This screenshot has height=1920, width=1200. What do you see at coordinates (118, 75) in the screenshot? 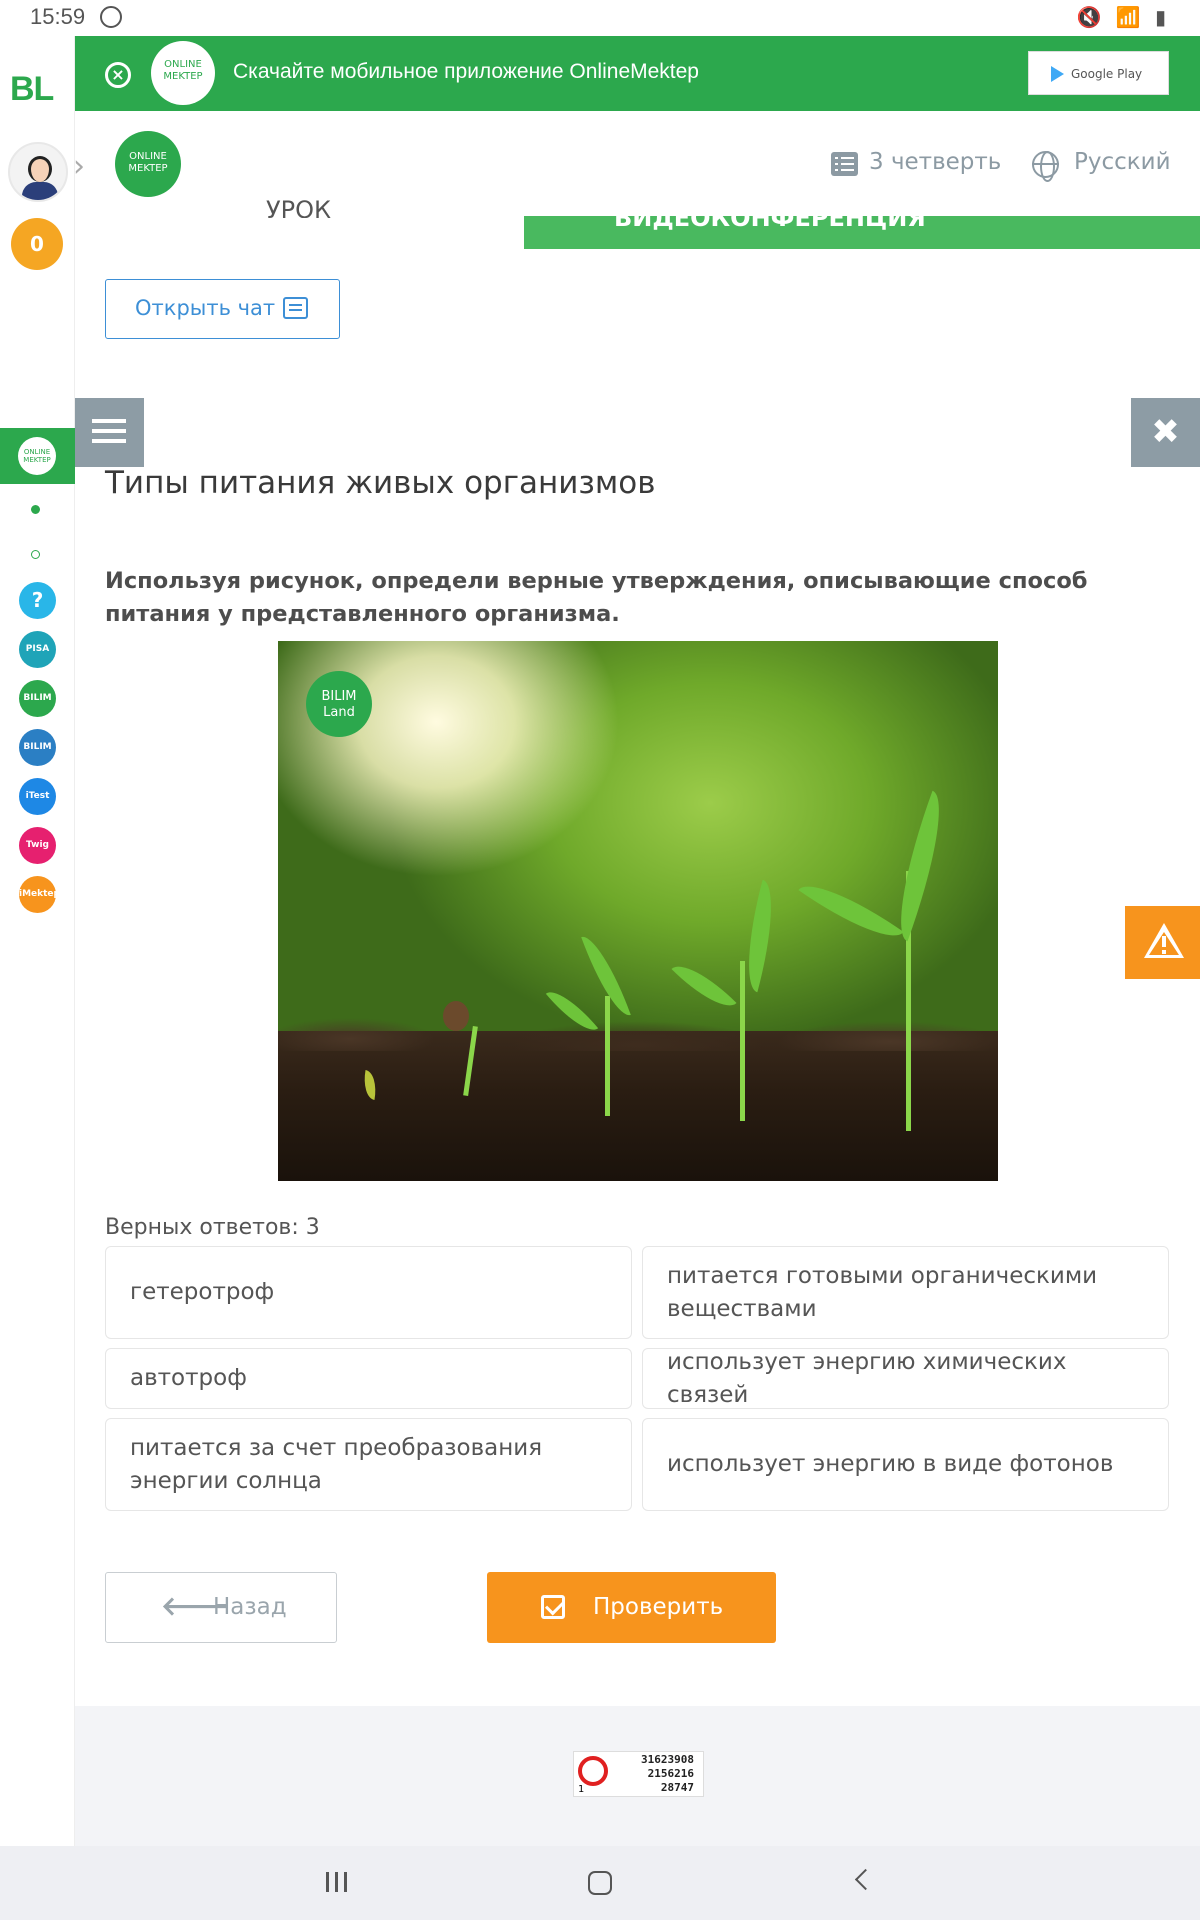
I see `close-banner-icon: ×` at bounding box center [118, 75].